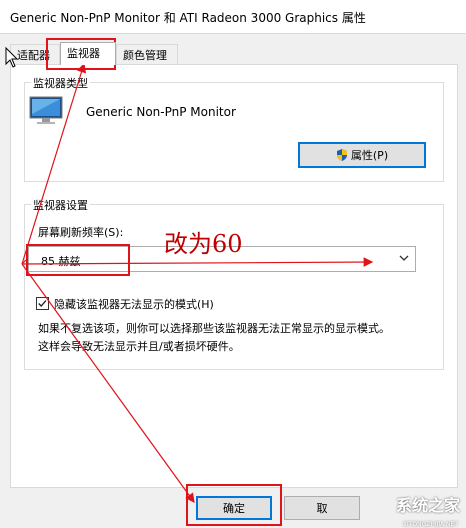  I want to click on chevron-down-icon, so click(404, 258).